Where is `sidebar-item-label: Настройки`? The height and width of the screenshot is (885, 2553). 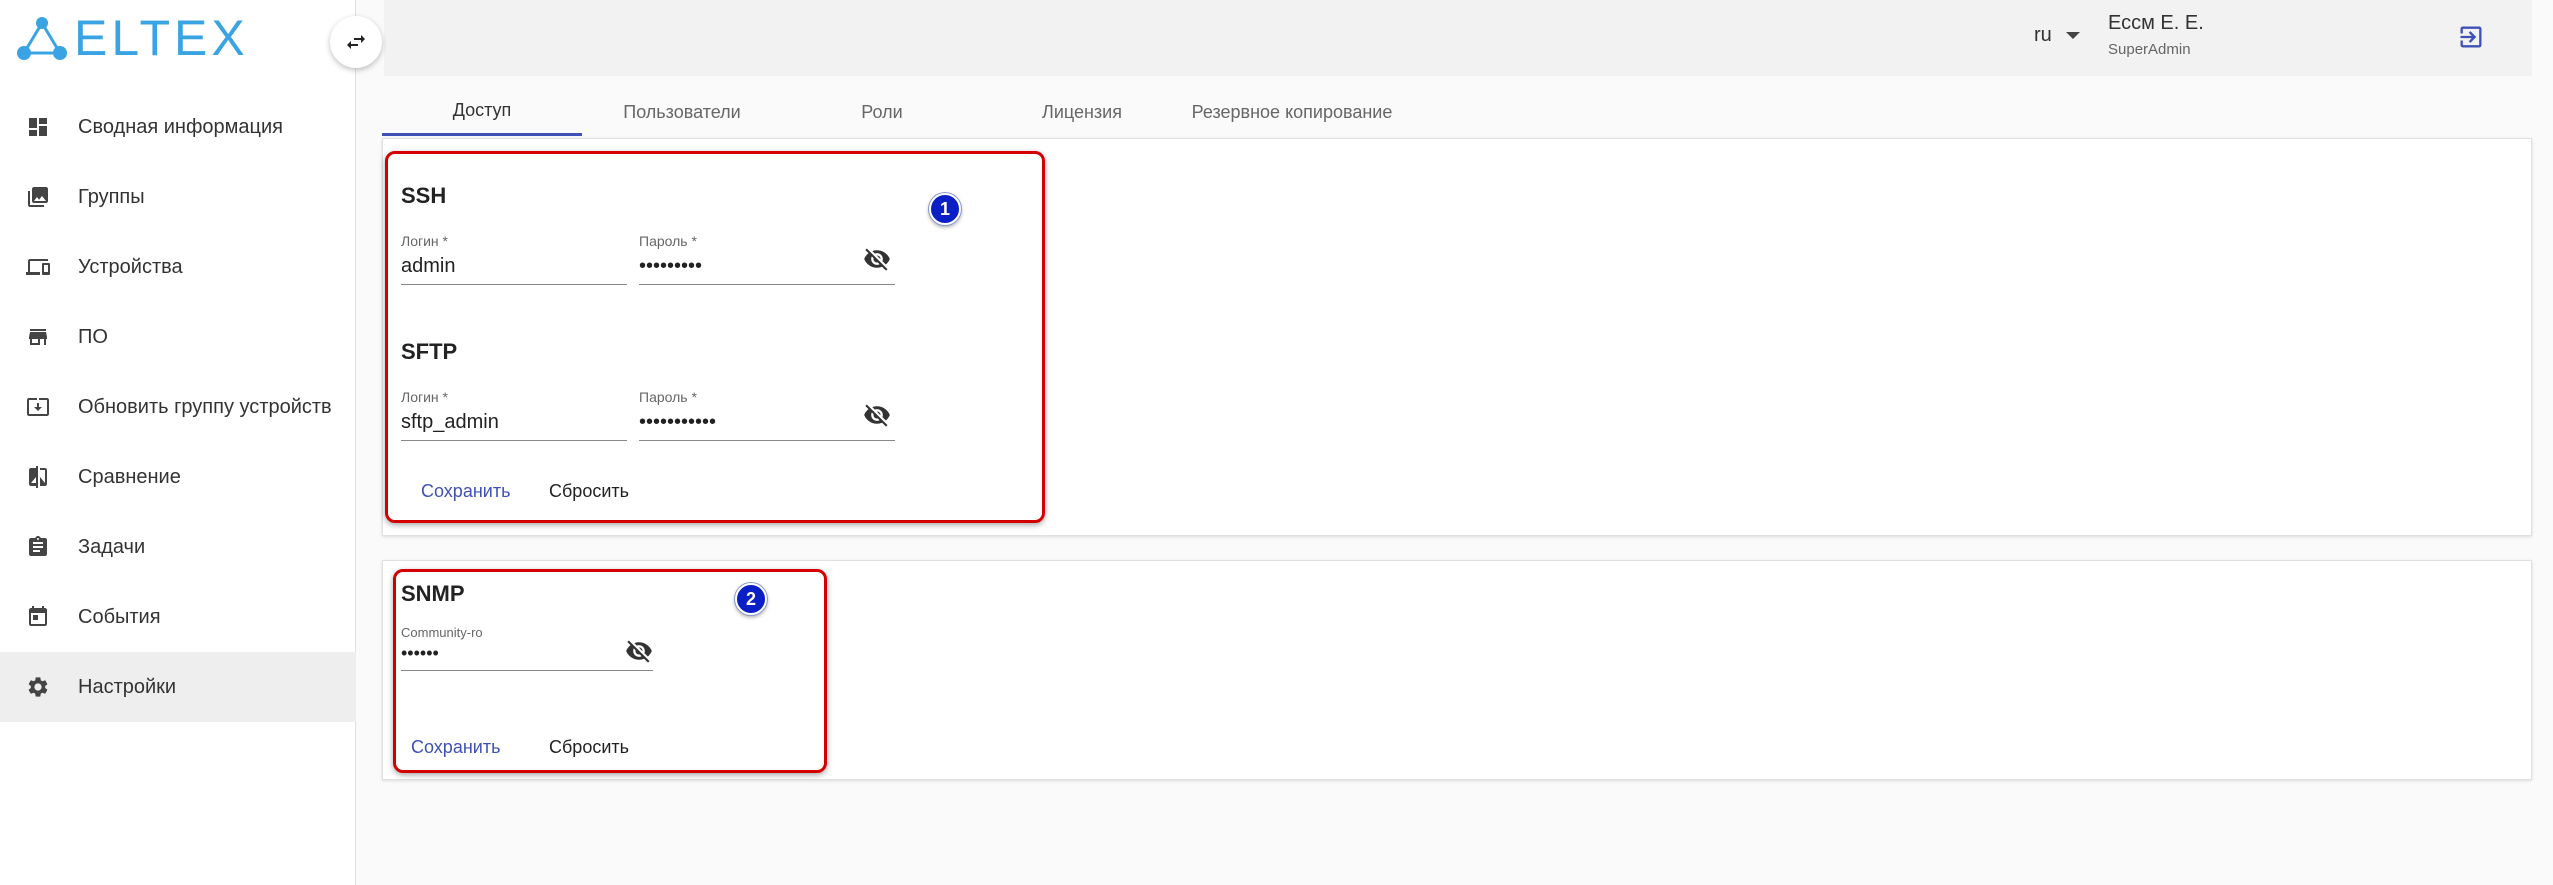 sidebar-item-label: Настройки is located at coordinates (127, 686).